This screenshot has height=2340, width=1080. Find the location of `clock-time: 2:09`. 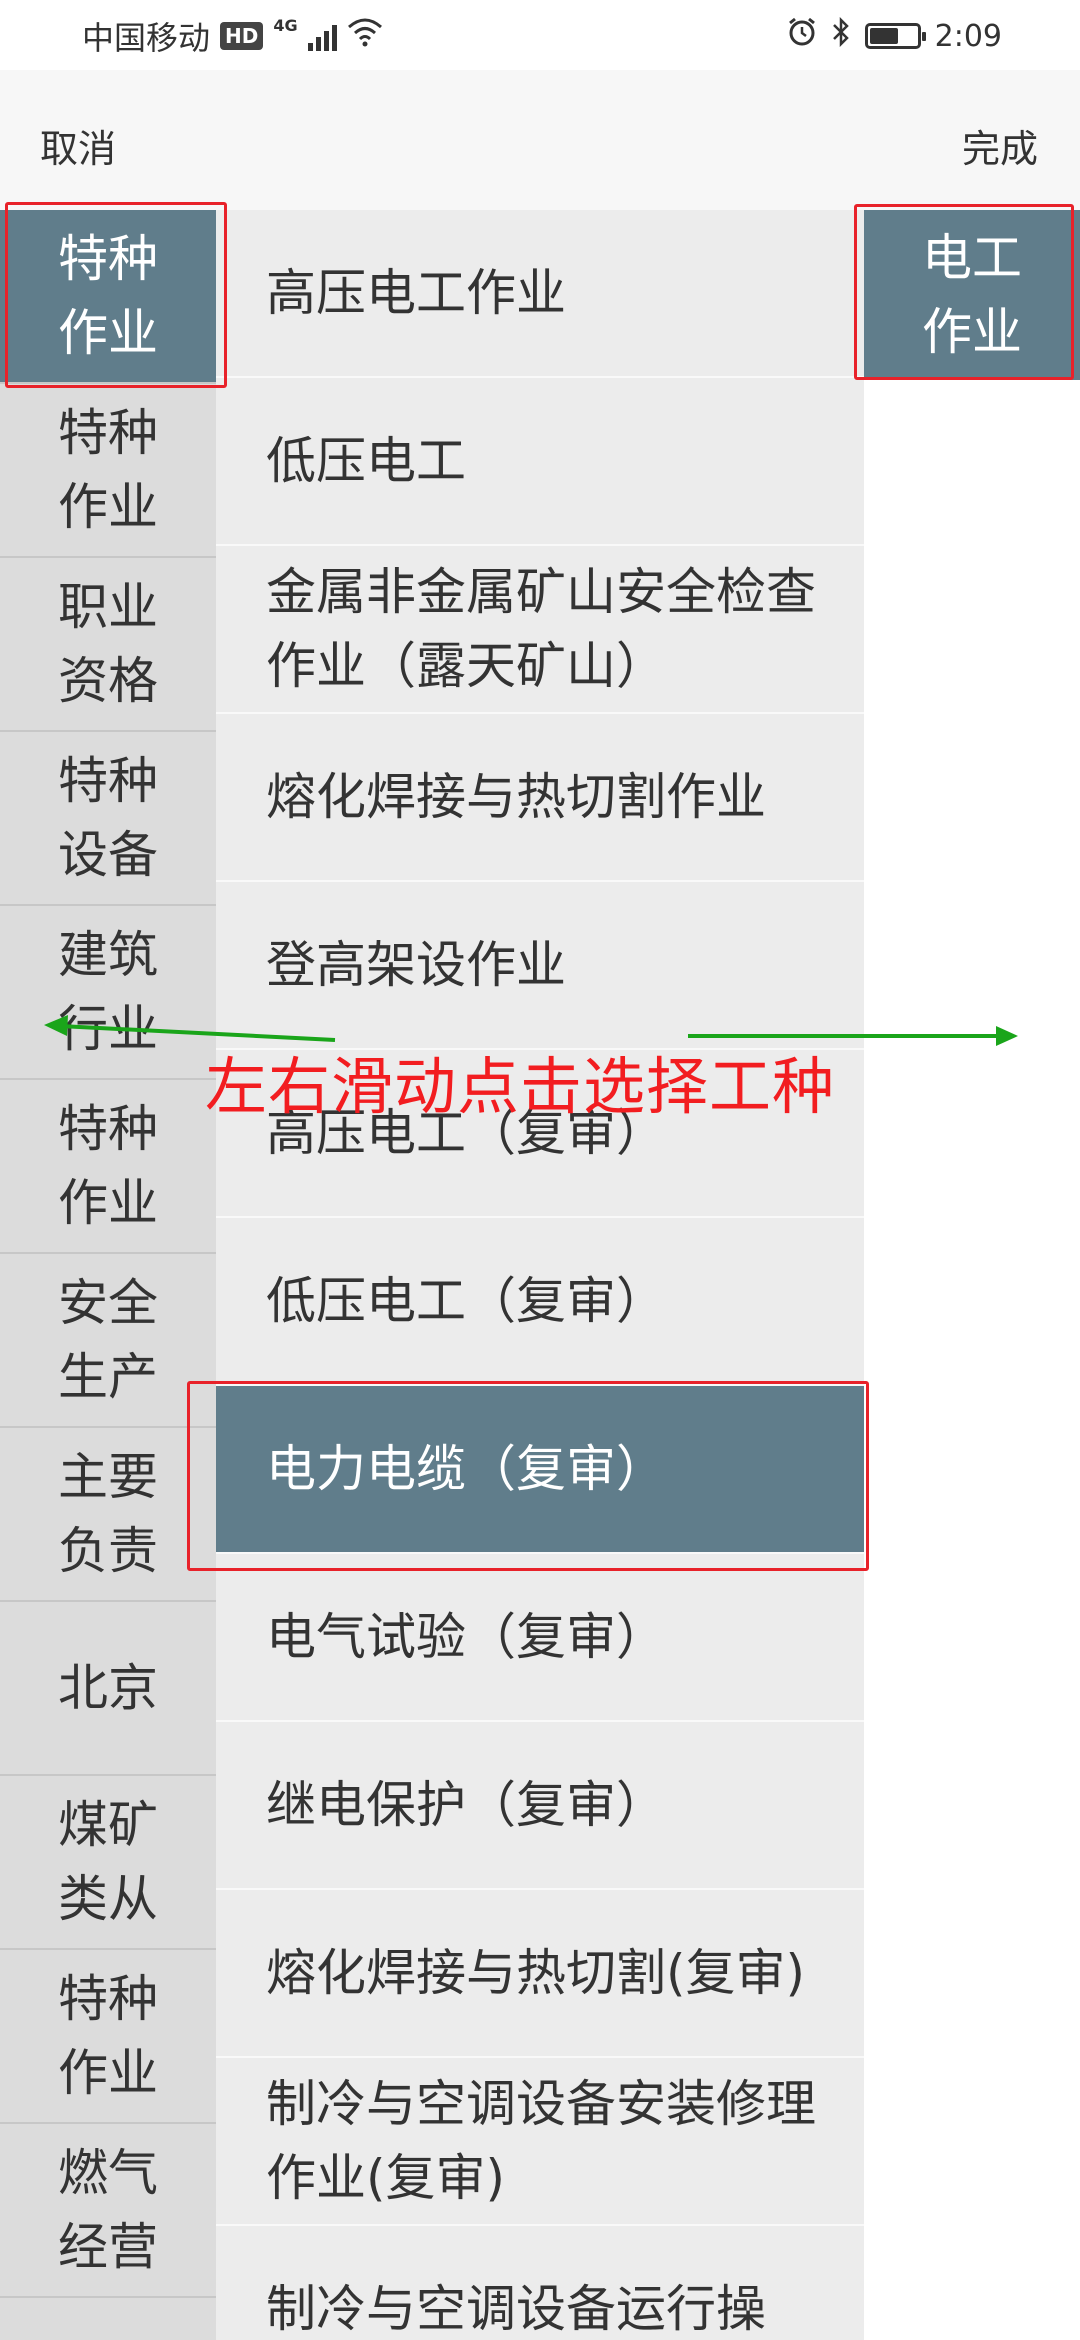

clock-time: 2:09 is located at coordinates (968, 36).